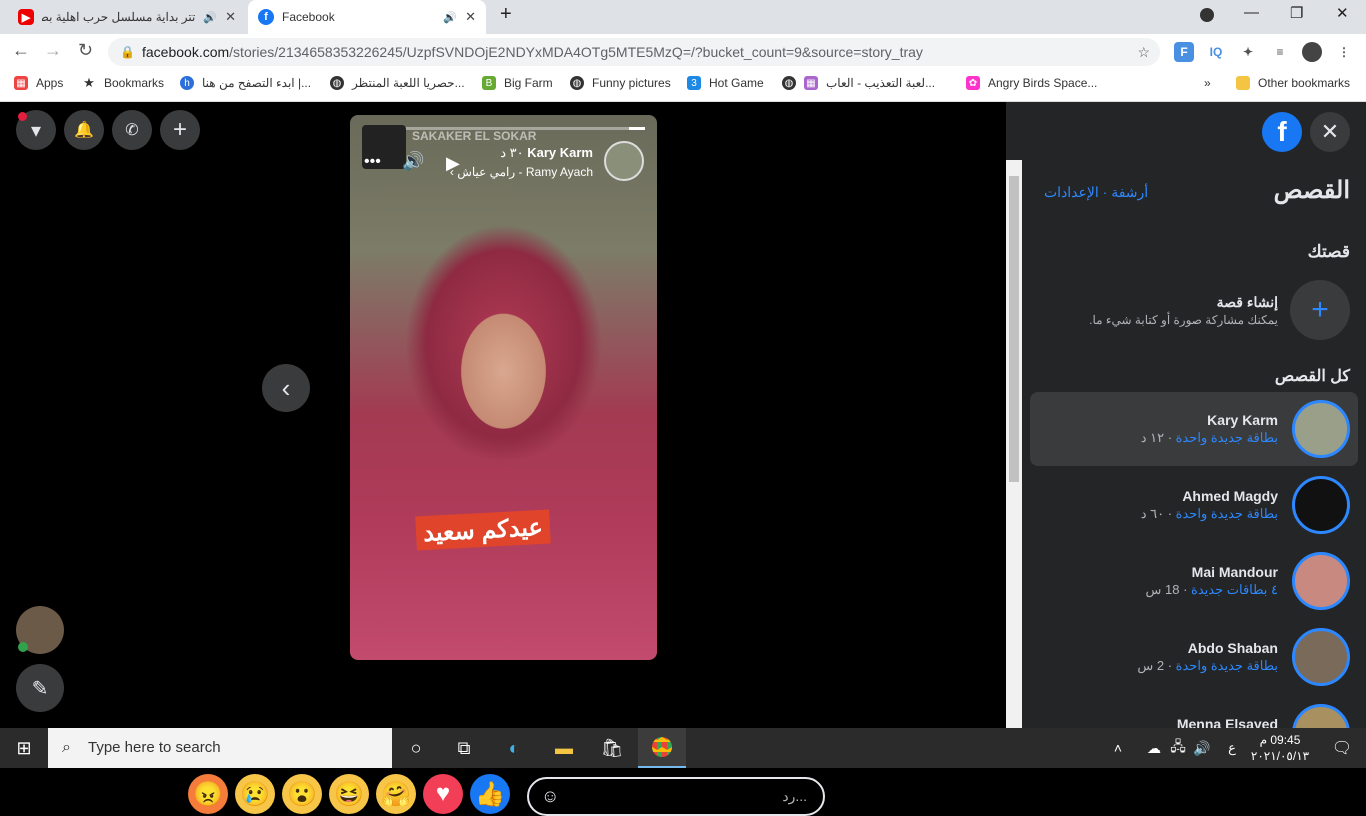 The width and height of the screenshot is (1366, 816). Describe the element at coordinates (210, 17) in the screenshot. I see `speaker-icon: 🔊` at that location.